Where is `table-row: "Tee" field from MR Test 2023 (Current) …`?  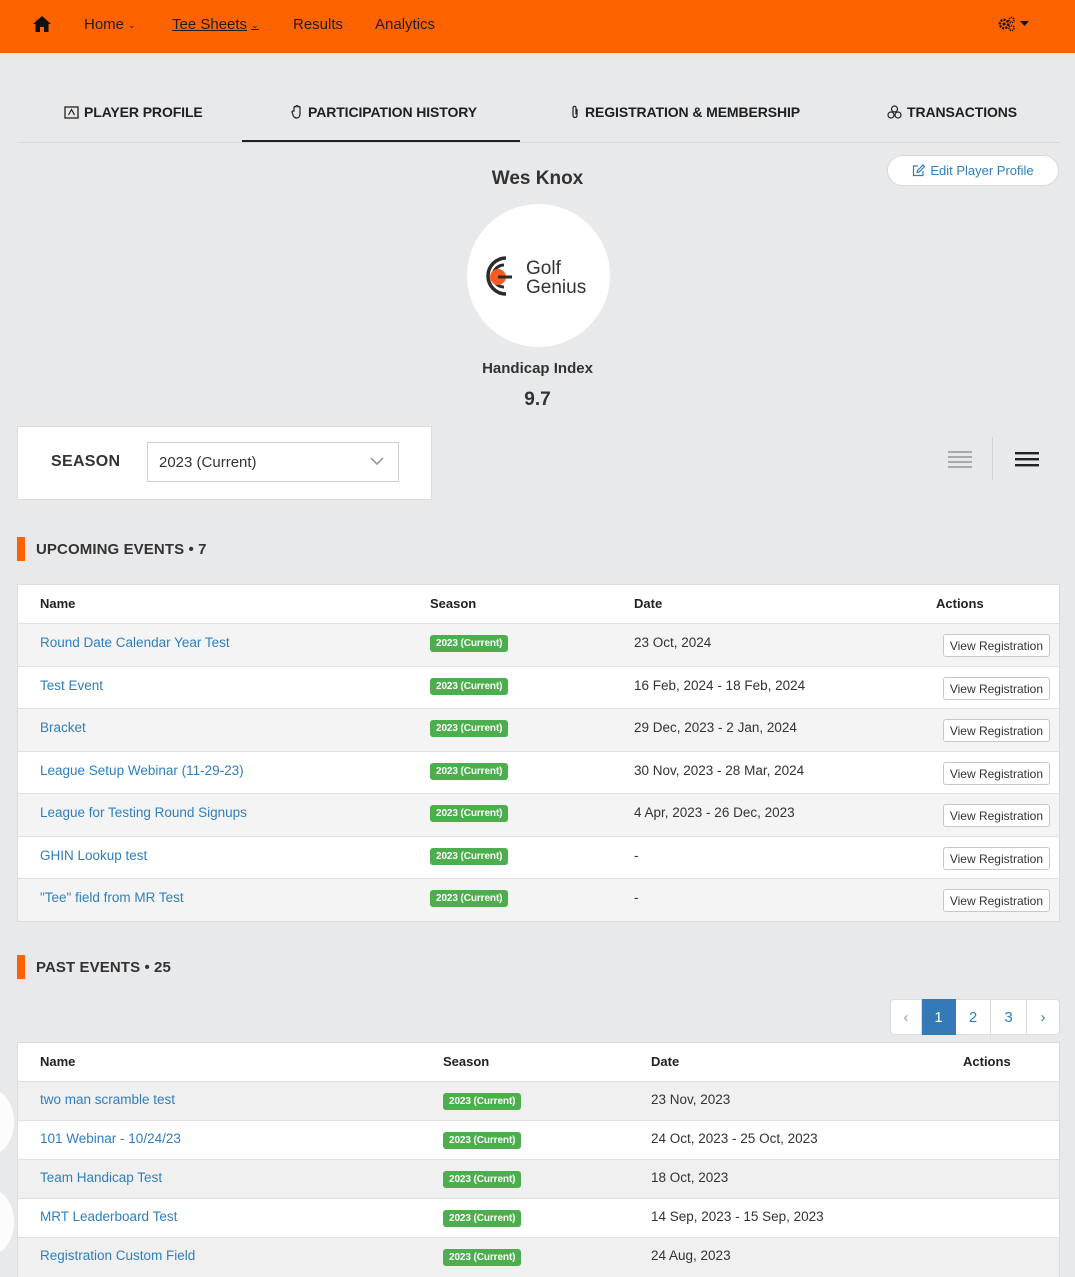 table-row: "Tee" field from MR Test 2023 (Current) … is located at coordinates (538, 899).